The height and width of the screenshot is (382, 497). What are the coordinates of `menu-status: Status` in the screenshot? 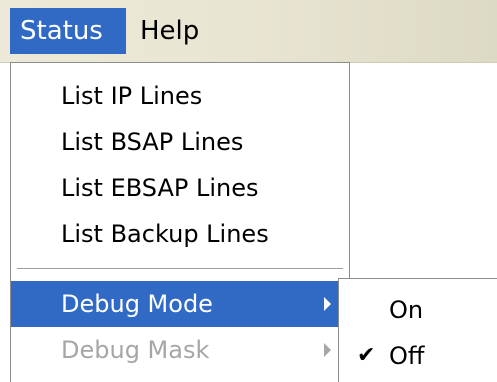 It's located at (68, 31).